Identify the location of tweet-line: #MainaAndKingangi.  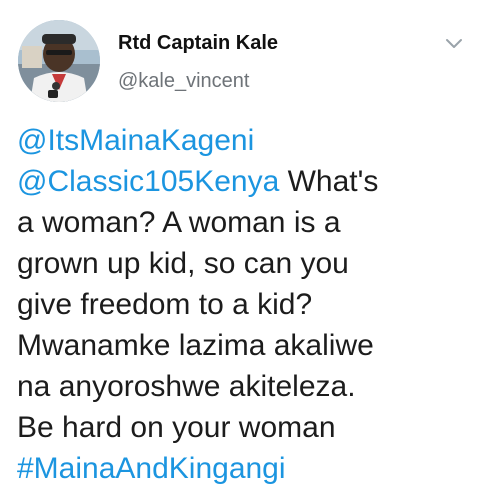
(246, 468).